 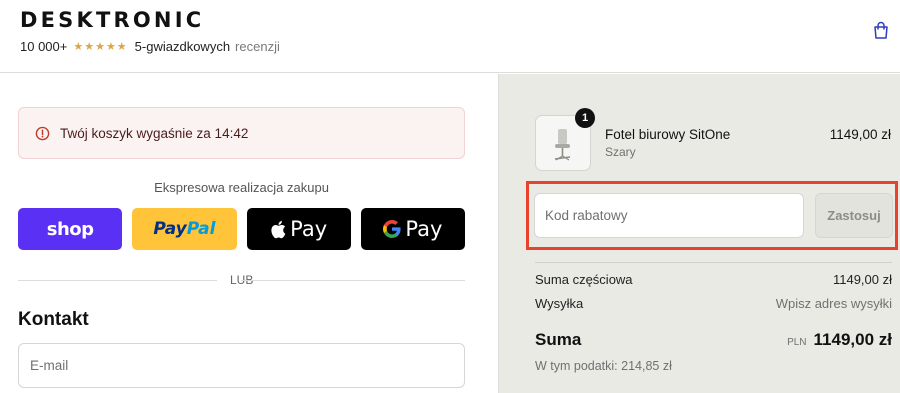 I want to click on apple-logo-icon, so click(x=278, y=229).